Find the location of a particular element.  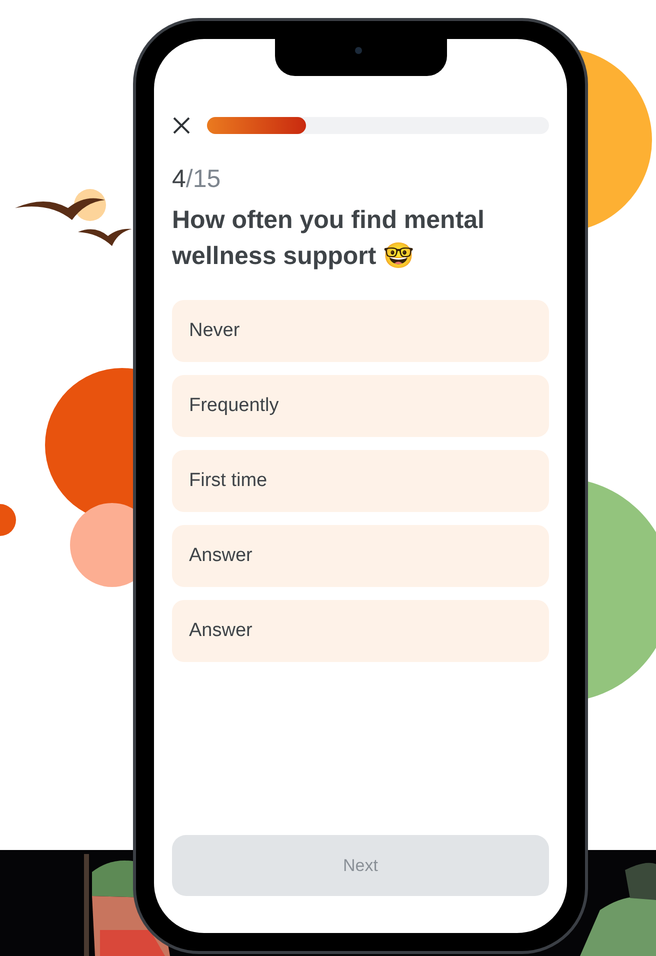

close-button is located at coordinates (181, 125).